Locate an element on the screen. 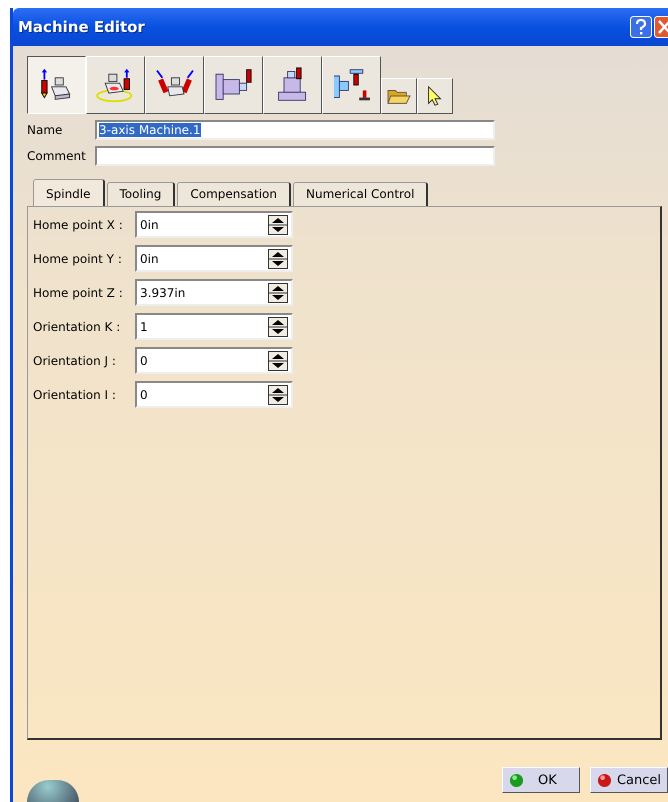  parameter-label: Orientation I : is located at coordinates (75, 395).